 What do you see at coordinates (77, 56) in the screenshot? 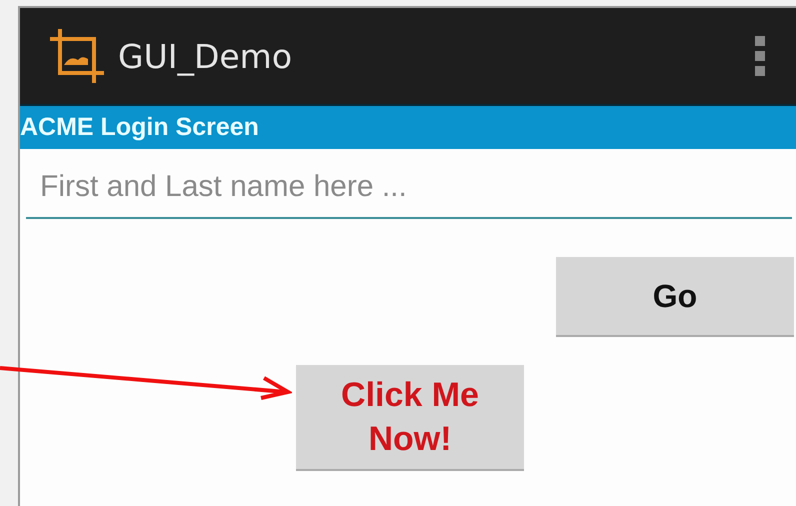
I see `crop-icon` at bounding box center [77, 56].